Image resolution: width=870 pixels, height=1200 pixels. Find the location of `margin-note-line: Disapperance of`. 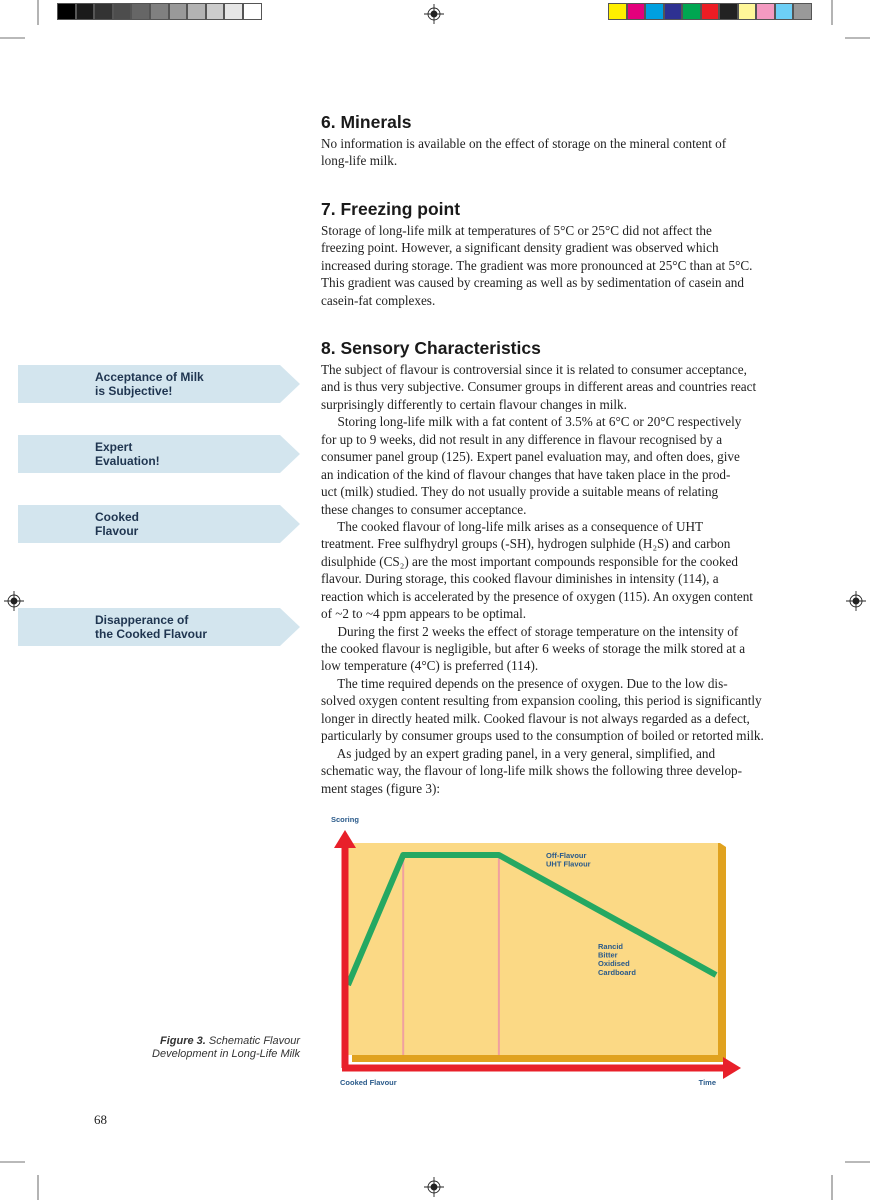

margin-note-line: Disapperance of is located at coordinates (142, 620).